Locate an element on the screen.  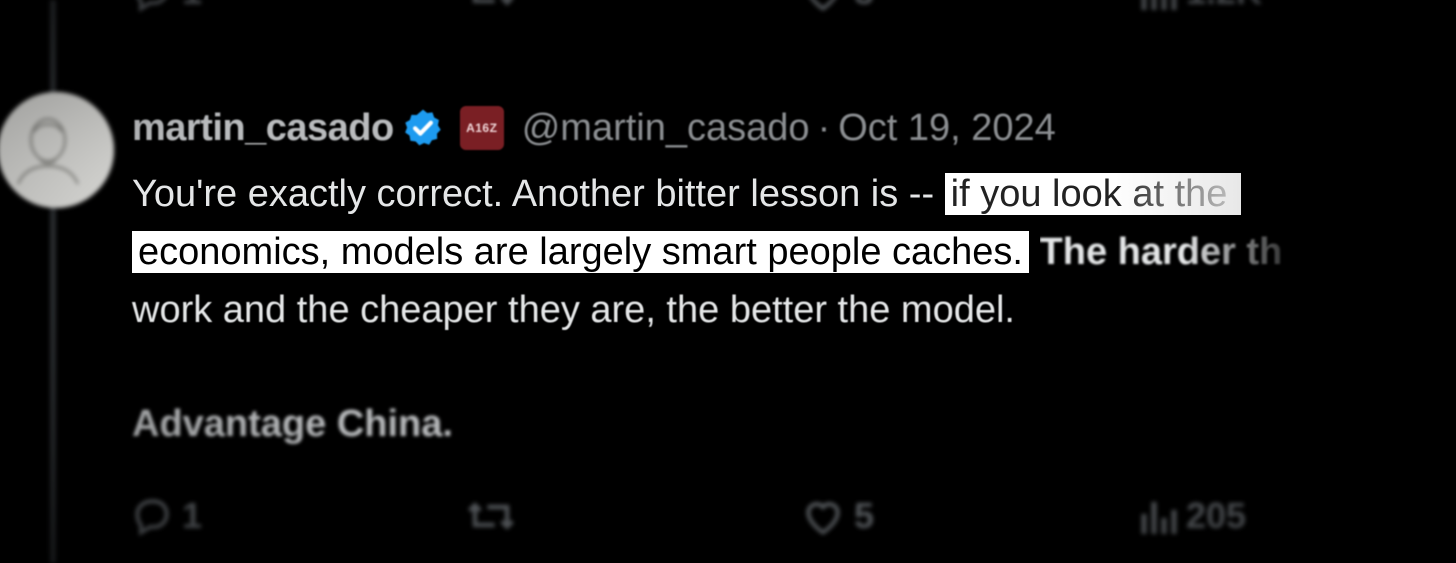
reply-action: 1 is located at coordinates (166, 516).